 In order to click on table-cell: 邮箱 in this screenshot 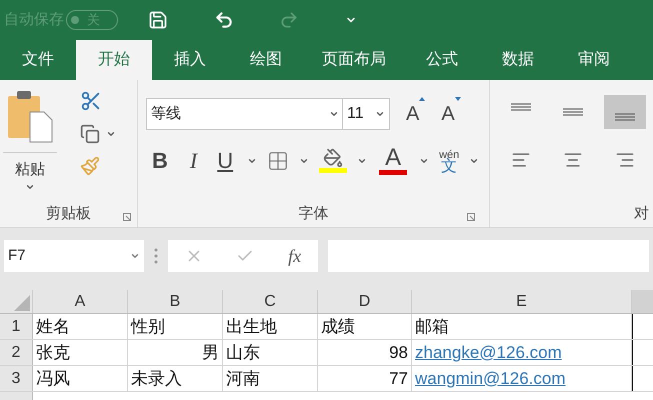, I will do `click(522, 326)`.